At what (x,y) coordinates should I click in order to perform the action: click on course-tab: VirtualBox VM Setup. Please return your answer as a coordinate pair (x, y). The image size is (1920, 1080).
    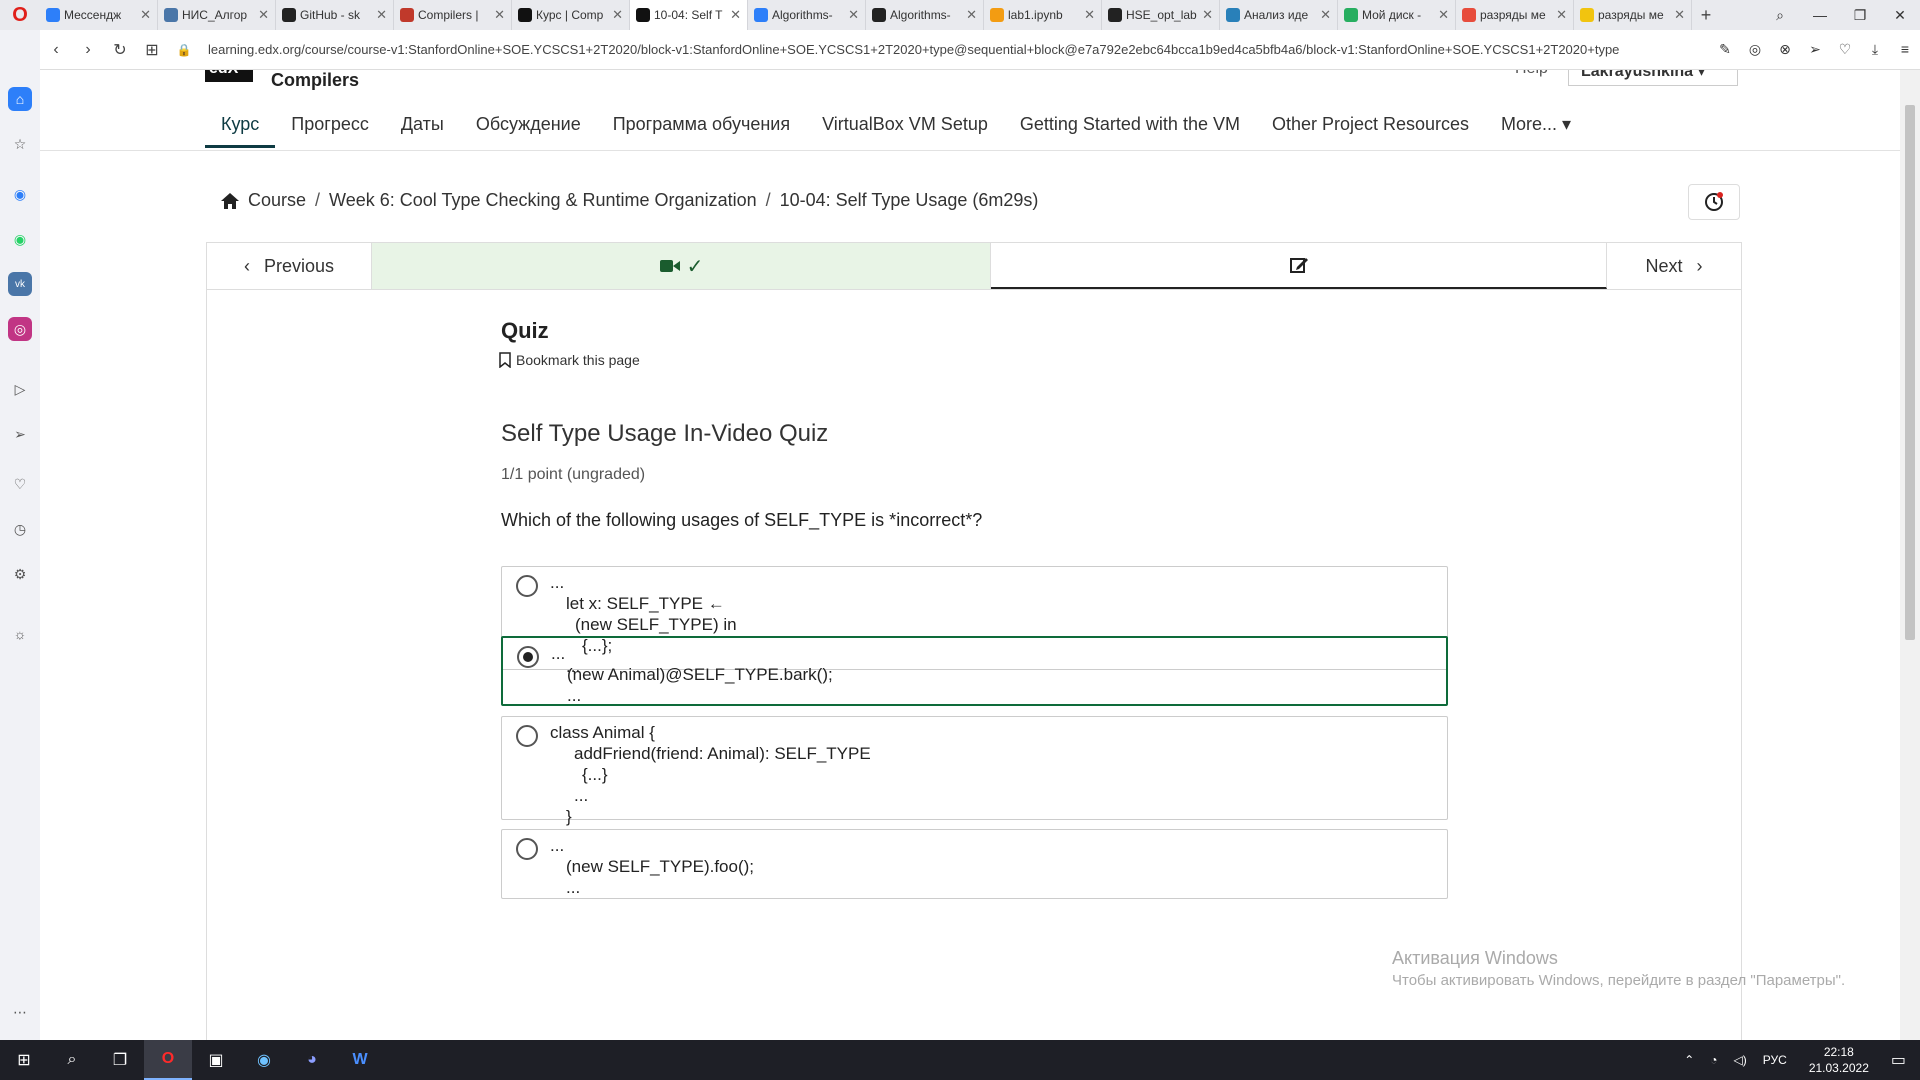
    Looking at the image, I should click on (905, 126).